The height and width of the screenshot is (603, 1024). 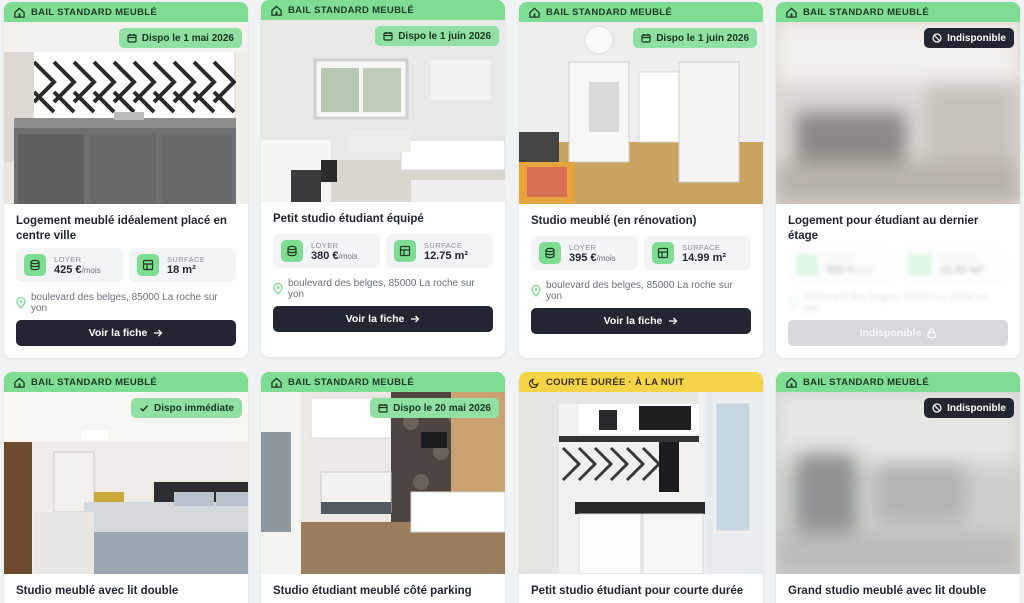 What do you see at coordinates (883, 228) in the screenshot?
I see `listing-title: Logement pour étudiant au dernier étage` at bounding box center [883, 228].